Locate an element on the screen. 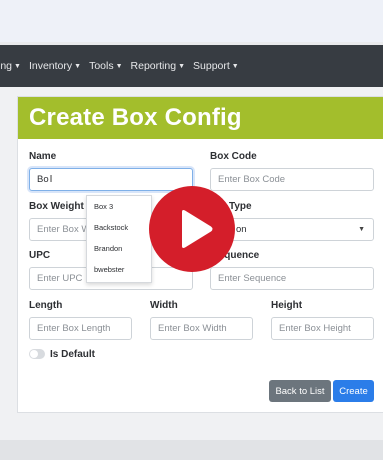 This screenshot has height=460, width=383. name-field: Bo I is located at coordinates (111, 179).